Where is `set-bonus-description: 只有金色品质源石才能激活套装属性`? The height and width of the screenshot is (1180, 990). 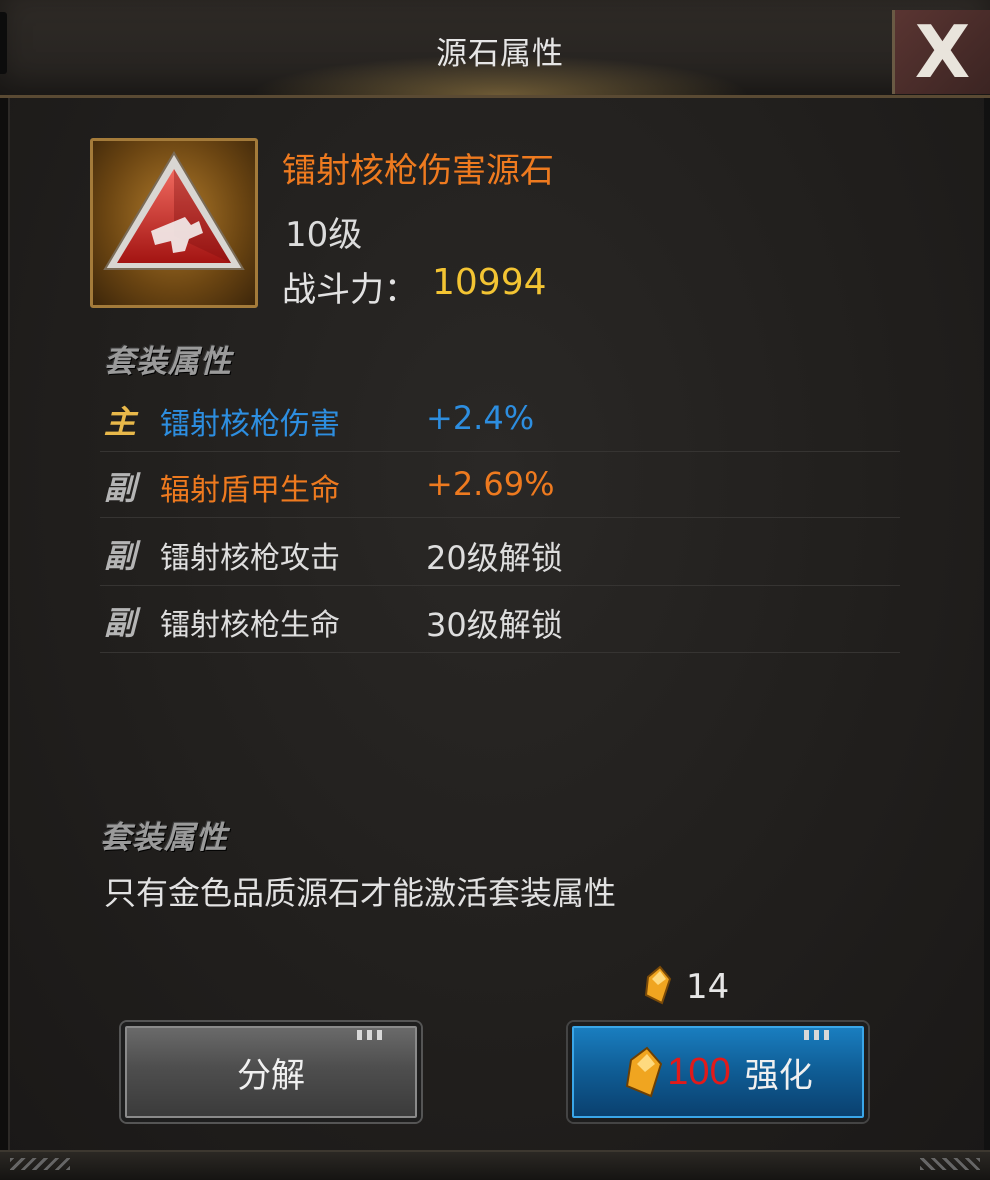 set-bonus-description: 只有金色品质源石才能激活套装属性 is located at coordinates (360, 893).